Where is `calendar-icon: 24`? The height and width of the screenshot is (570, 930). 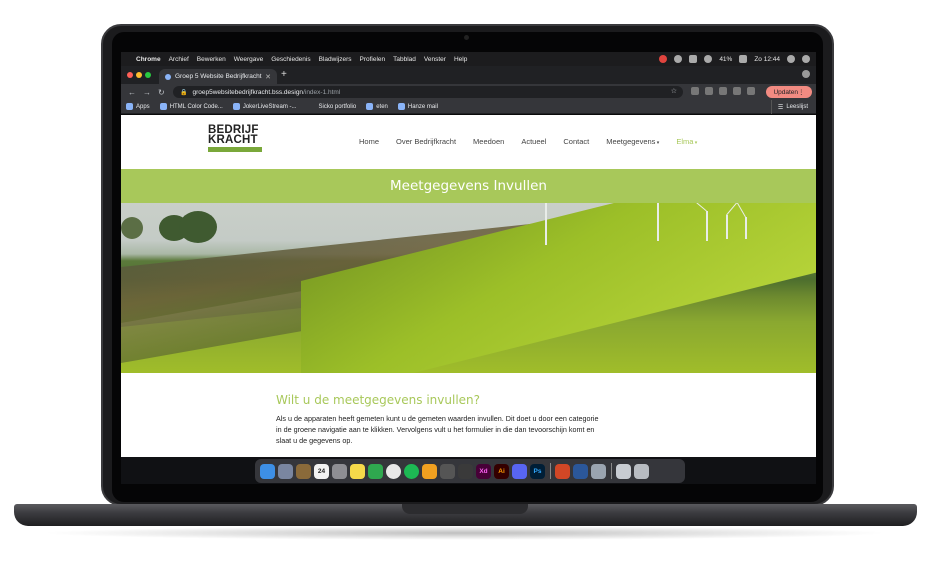
calendar-icon: 24 is located at coordinates (321, 471).